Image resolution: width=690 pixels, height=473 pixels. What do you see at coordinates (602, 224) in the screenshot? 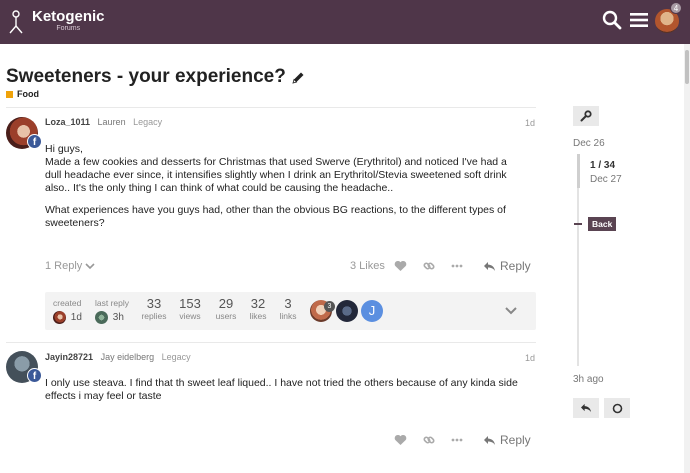
I see `timeline-back-button: Back` at bounding box center [602, 224].